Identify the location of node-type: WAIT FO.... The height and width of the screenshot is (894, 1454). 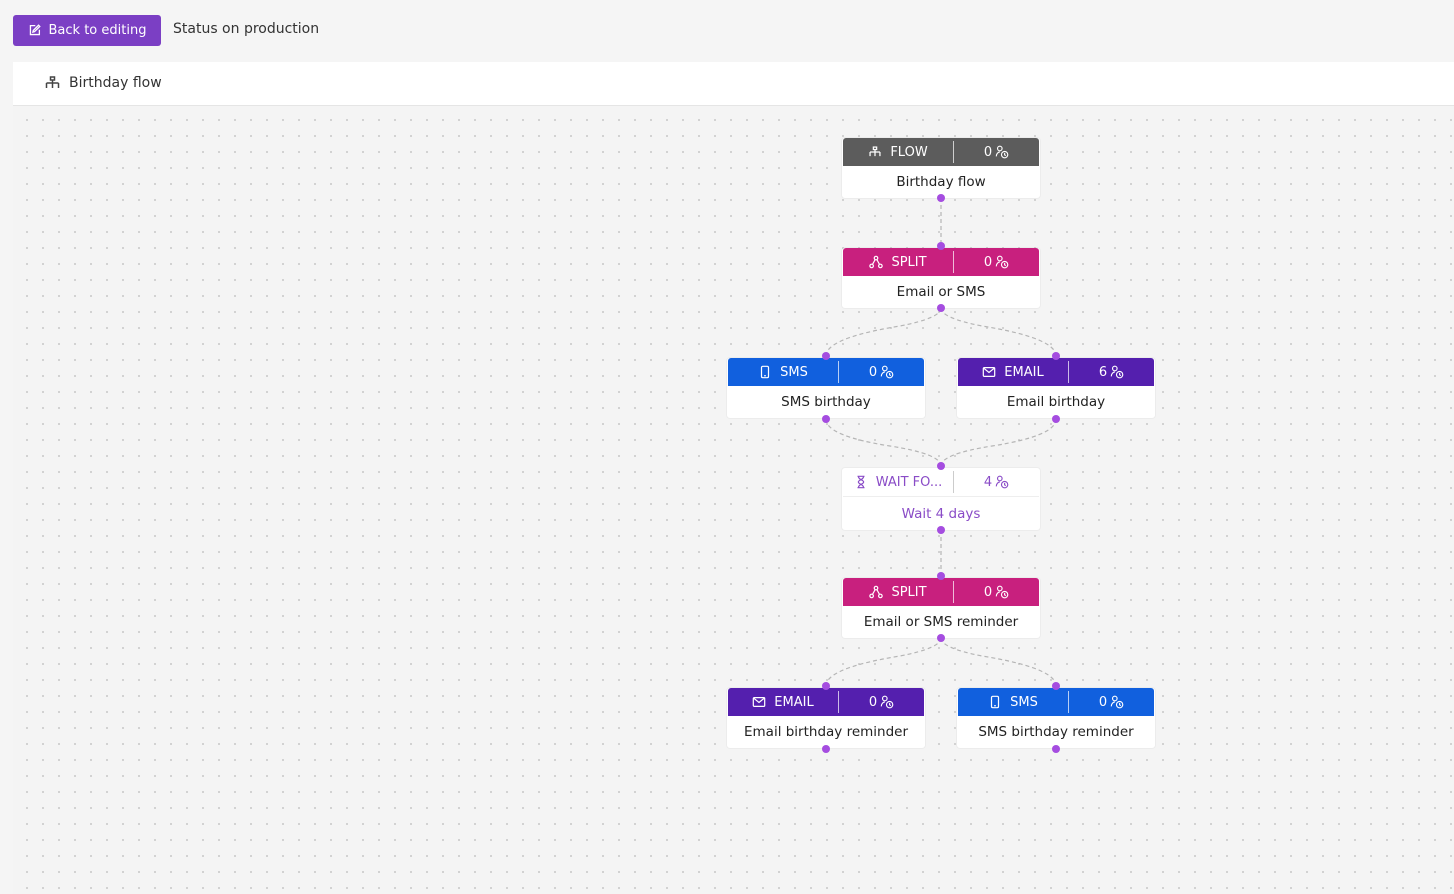
(909, 482).